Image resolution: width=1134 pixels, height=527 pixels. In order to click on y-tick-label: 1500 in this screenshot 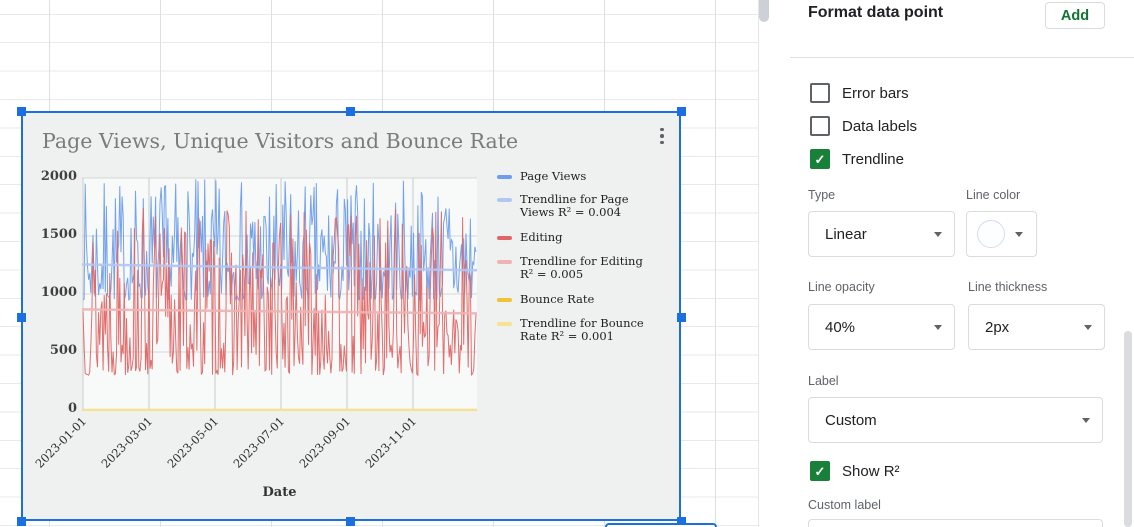, I will do `click(58, 234)`.